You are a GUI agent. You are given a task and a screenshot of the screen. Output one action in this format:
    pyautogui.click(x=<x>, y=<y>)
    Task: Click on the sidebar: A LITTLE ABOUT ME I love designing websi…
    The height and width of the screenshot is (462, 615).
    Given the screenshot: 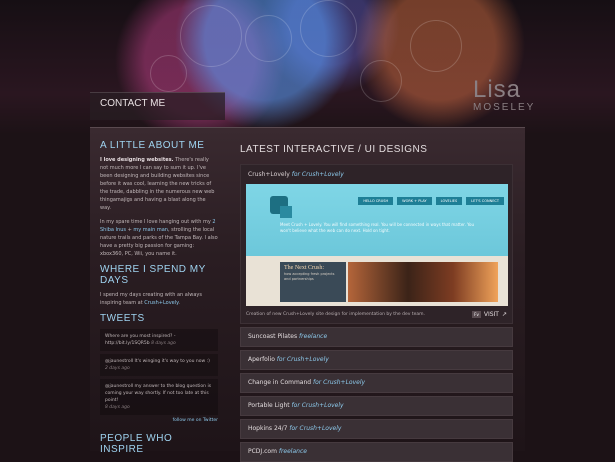 What is the action you would take?
    pyautogui.click(x=159, y=300)
    